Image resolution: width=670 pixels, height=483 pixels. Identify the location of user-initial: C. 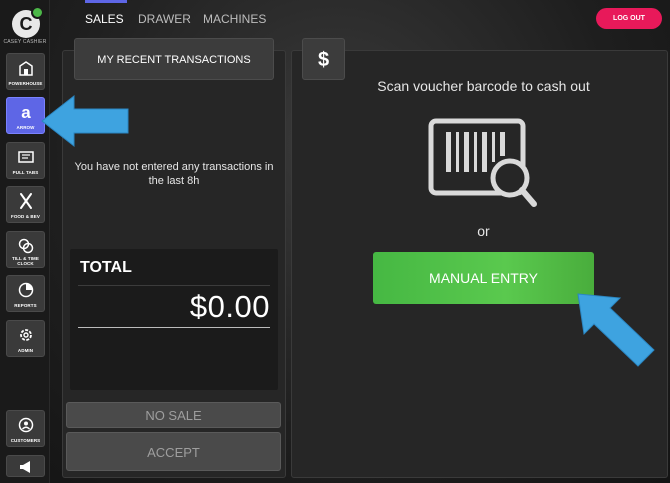
(26, 24).